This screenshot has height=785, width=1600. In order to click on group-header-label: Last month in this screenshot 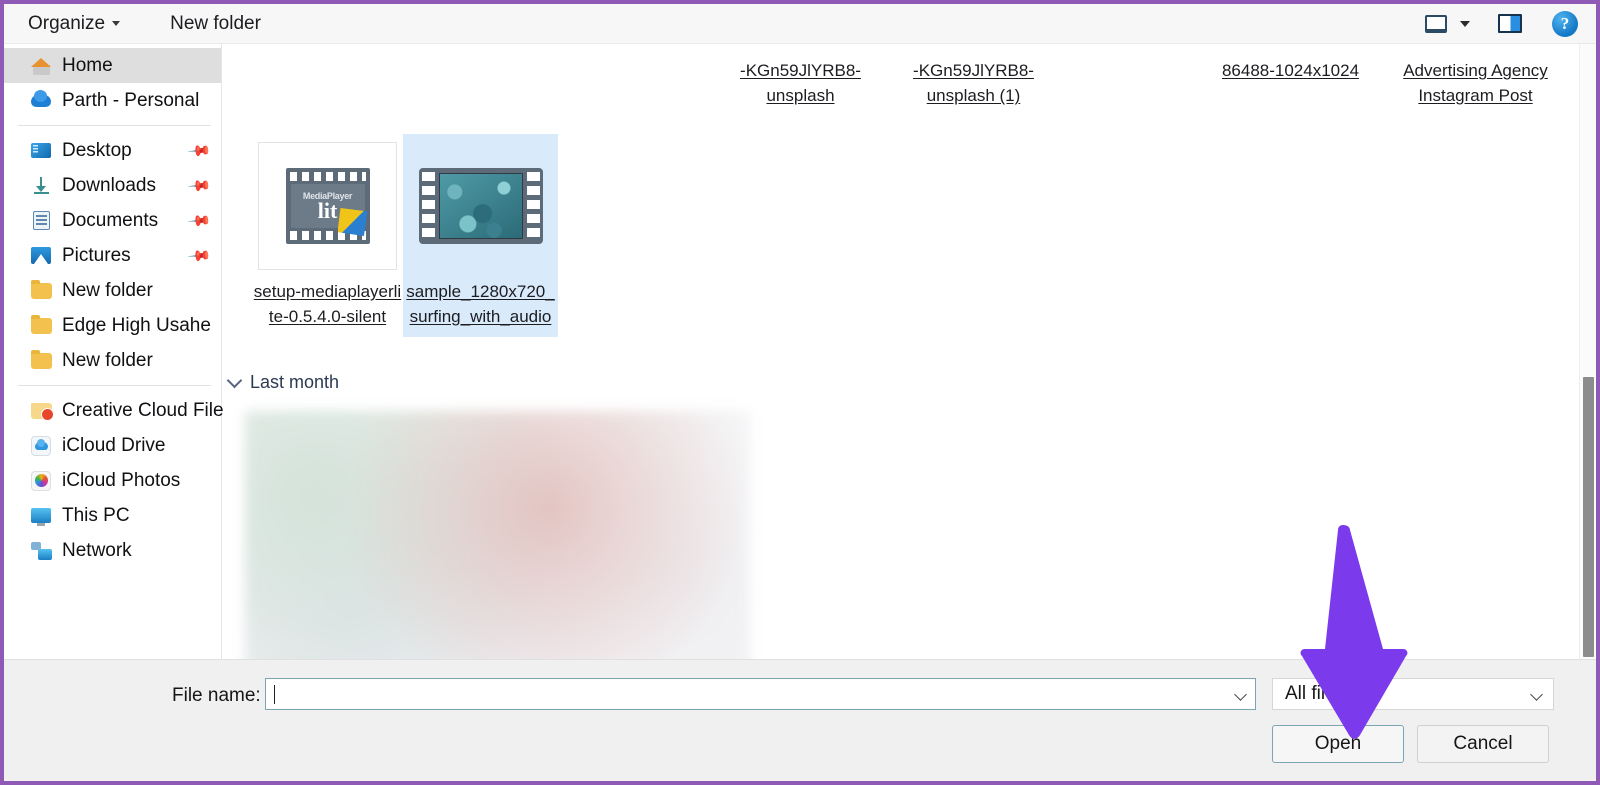, I will do `click(295, 382)`.